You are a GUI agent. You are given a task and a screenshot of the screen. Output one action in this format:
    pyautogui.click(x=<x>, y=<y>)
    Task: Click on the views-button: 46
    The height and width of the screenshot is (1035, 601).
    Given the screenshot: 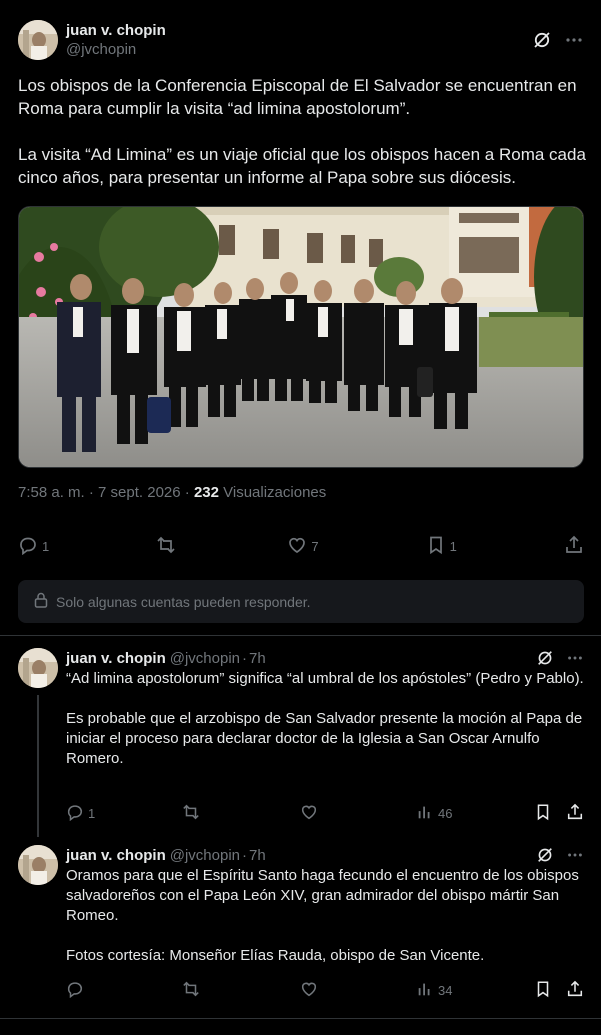 What is the action you would take?
    pyautogui.click(x=434, y=813)
    